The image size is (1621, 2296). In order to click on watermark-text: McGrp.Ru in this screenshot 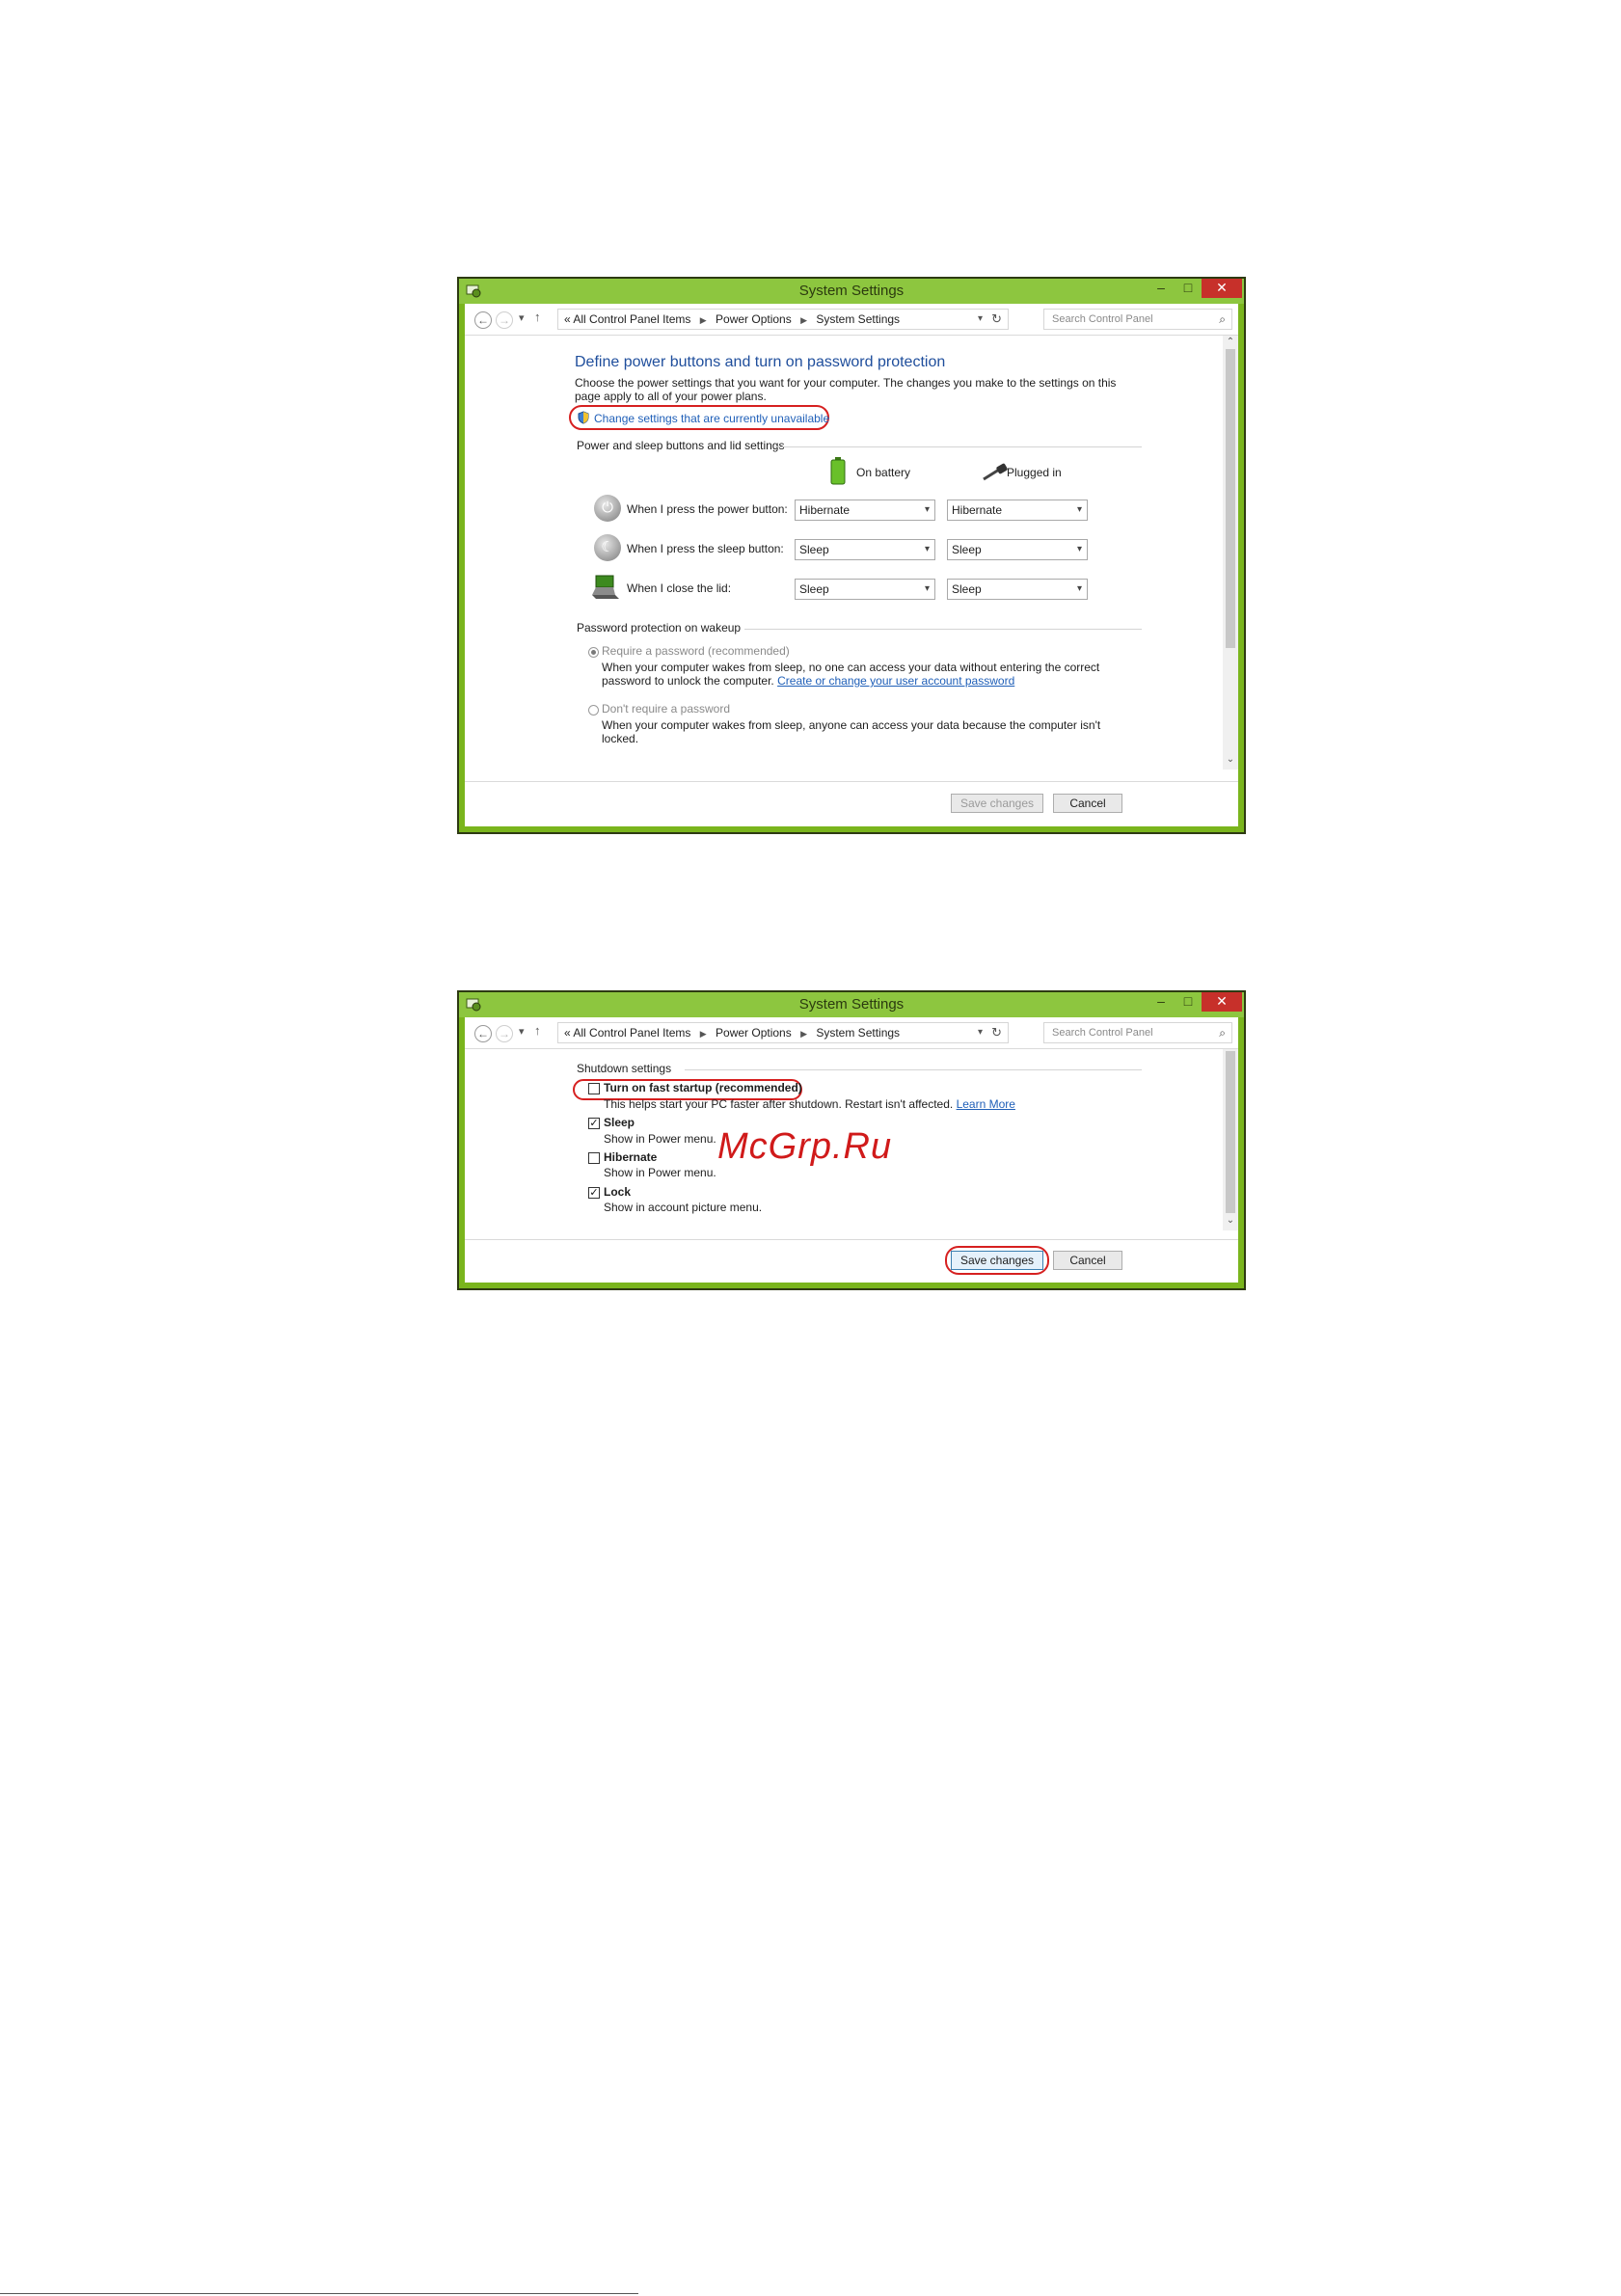, I will do `click(805, 1146)`.